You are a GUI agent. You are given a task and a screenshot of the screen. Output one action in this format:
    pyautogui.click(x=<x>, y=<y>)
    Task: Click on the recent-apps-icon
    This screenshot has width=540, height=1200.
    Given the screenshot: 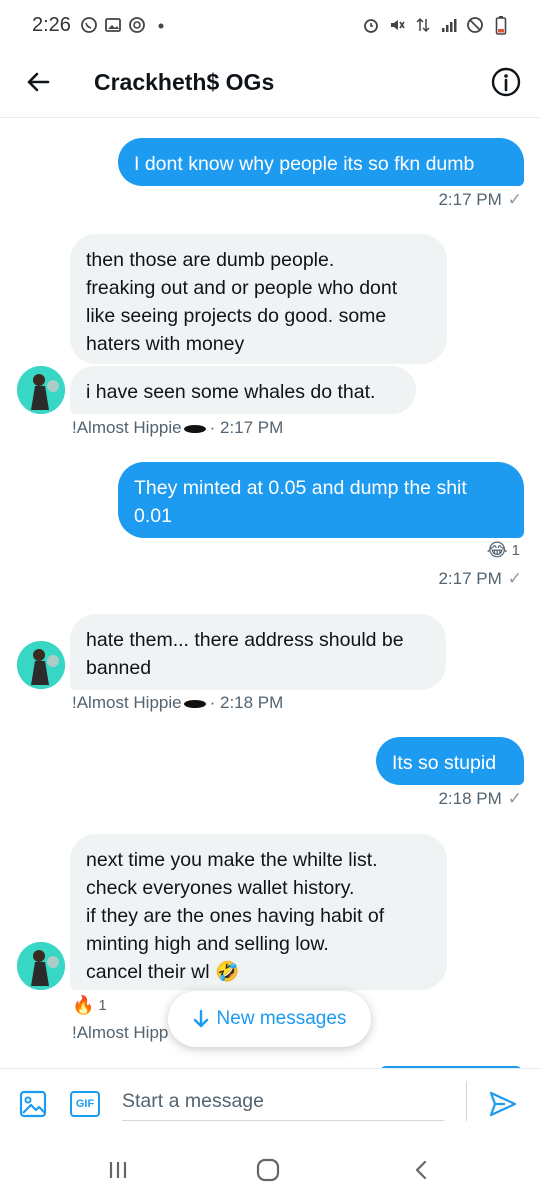 What is the action you would take?
    pyautogui.click(x=118, y=1170)
    